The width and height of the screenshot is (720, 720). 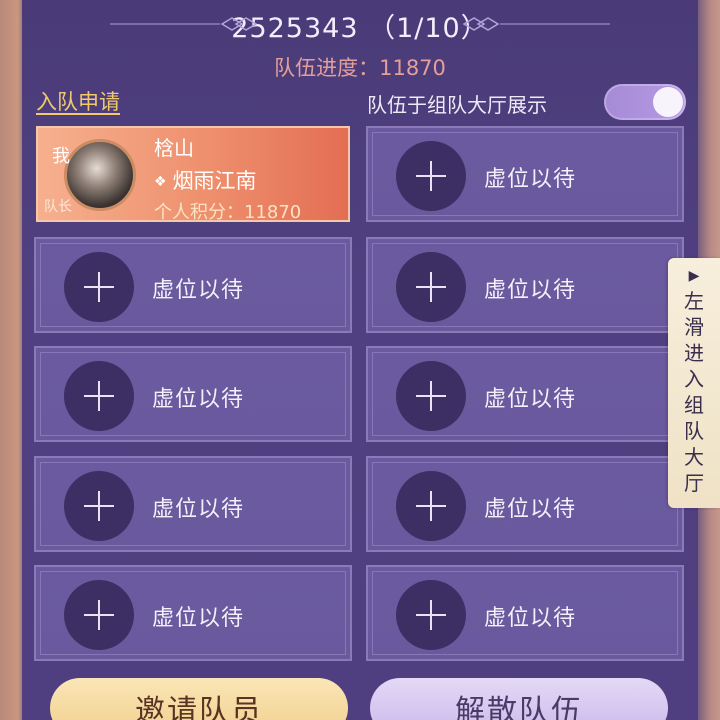 I want to click on captain-tag: 队长, so click(x=58, y=207).